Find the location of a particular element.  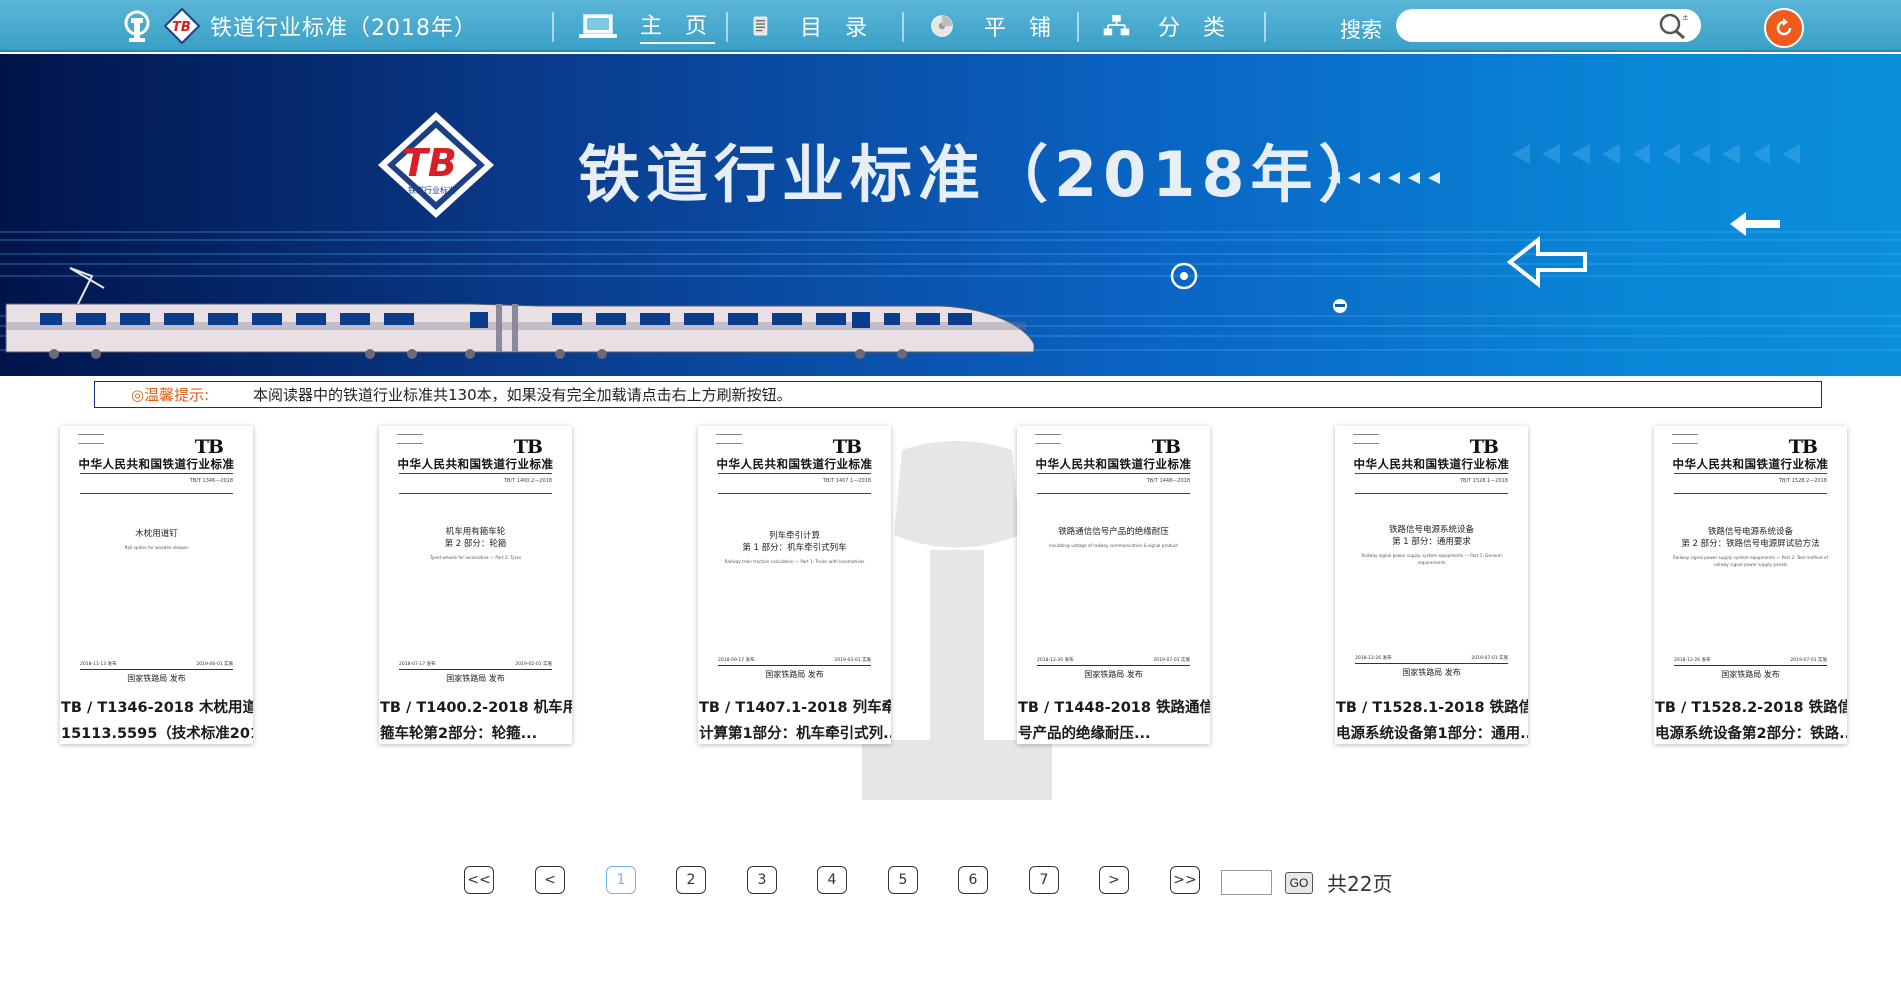

refresh-icon is located at coordinates (1784, 27).